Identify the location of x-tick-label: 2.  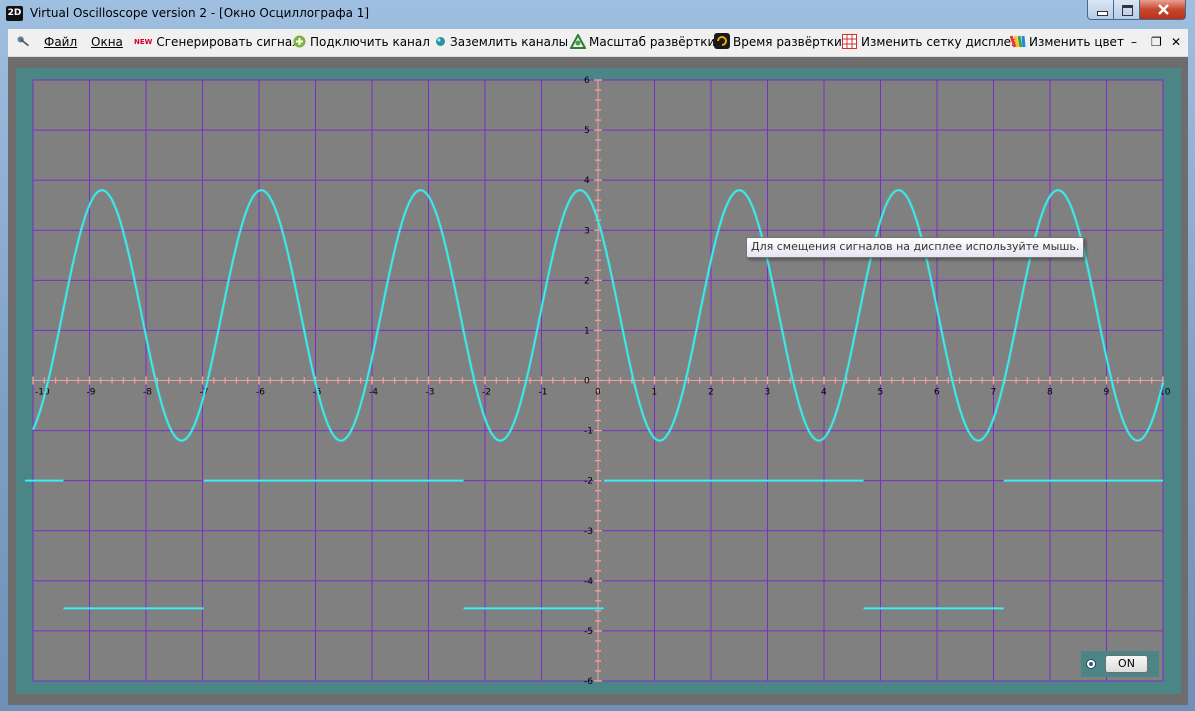
(711, 393).